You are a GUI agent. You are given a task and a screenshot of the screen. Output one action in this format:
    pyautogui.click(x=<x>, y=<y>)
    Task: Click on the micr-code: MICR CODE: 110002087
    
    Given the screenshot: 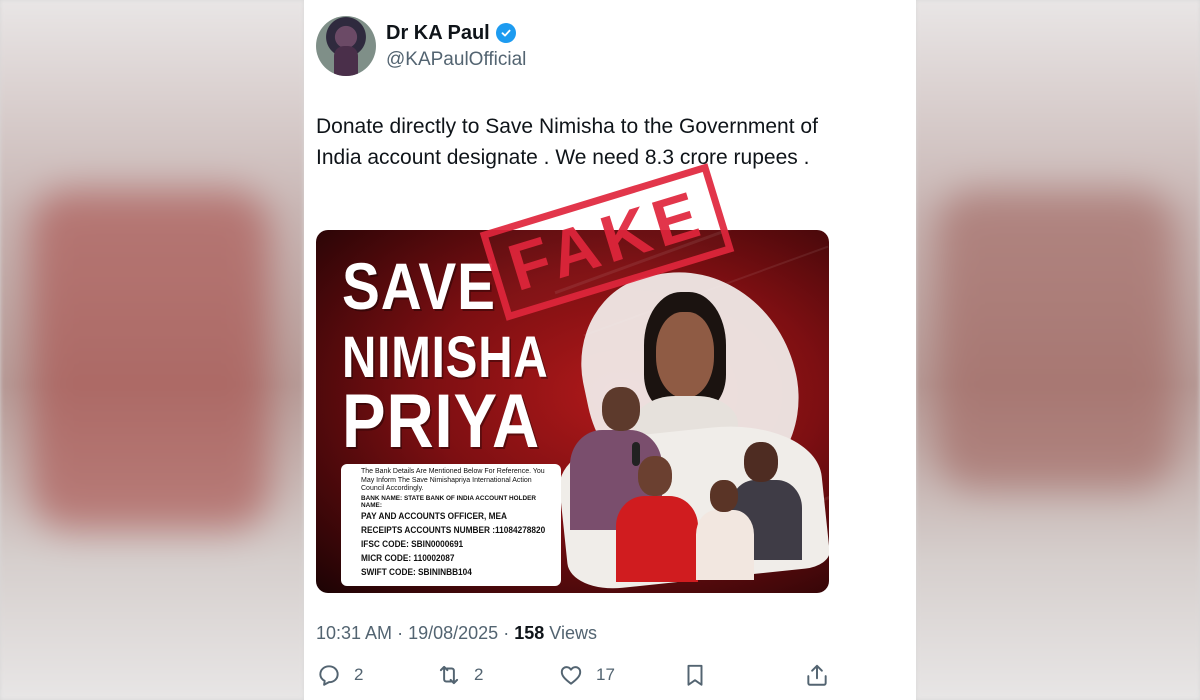 What is the action you would take?
    pyautogui.click(x=408, y=557)
    